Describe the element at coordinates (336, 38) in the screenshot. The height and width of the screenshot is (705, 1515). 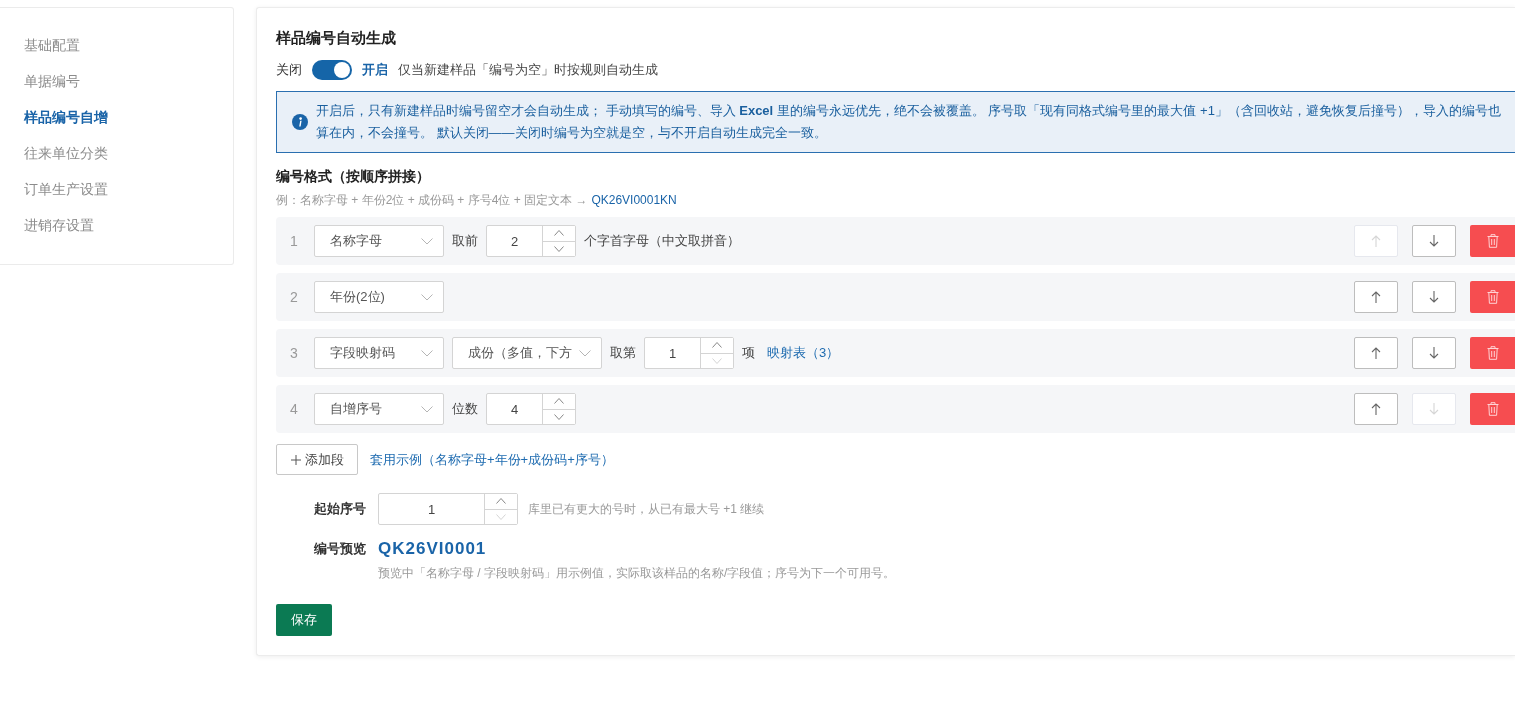
I see `section-title: 样品编号自动生成` at that location.